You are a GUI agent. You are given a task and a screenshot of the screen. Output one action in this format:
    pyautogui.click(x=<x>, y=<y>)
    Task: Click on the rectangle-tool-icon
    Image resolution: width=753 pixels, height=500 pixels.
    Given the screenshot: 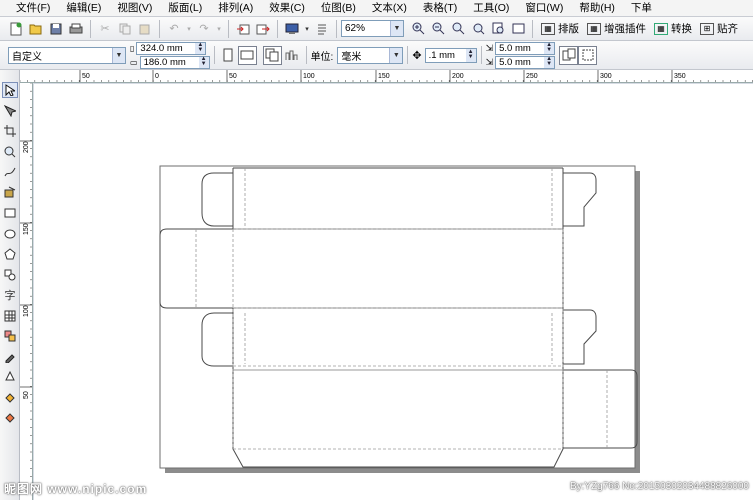 What is the action you would take?
    pyautogui.click(x=10, y=213)
    